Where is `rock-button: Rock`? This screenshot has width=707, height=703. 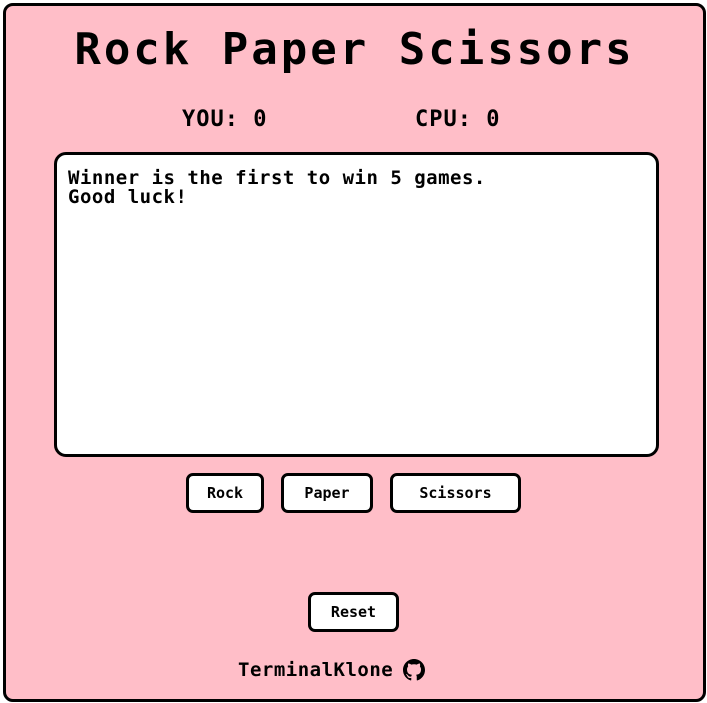 rock-button: Rock is located at coordinates (225, 493).